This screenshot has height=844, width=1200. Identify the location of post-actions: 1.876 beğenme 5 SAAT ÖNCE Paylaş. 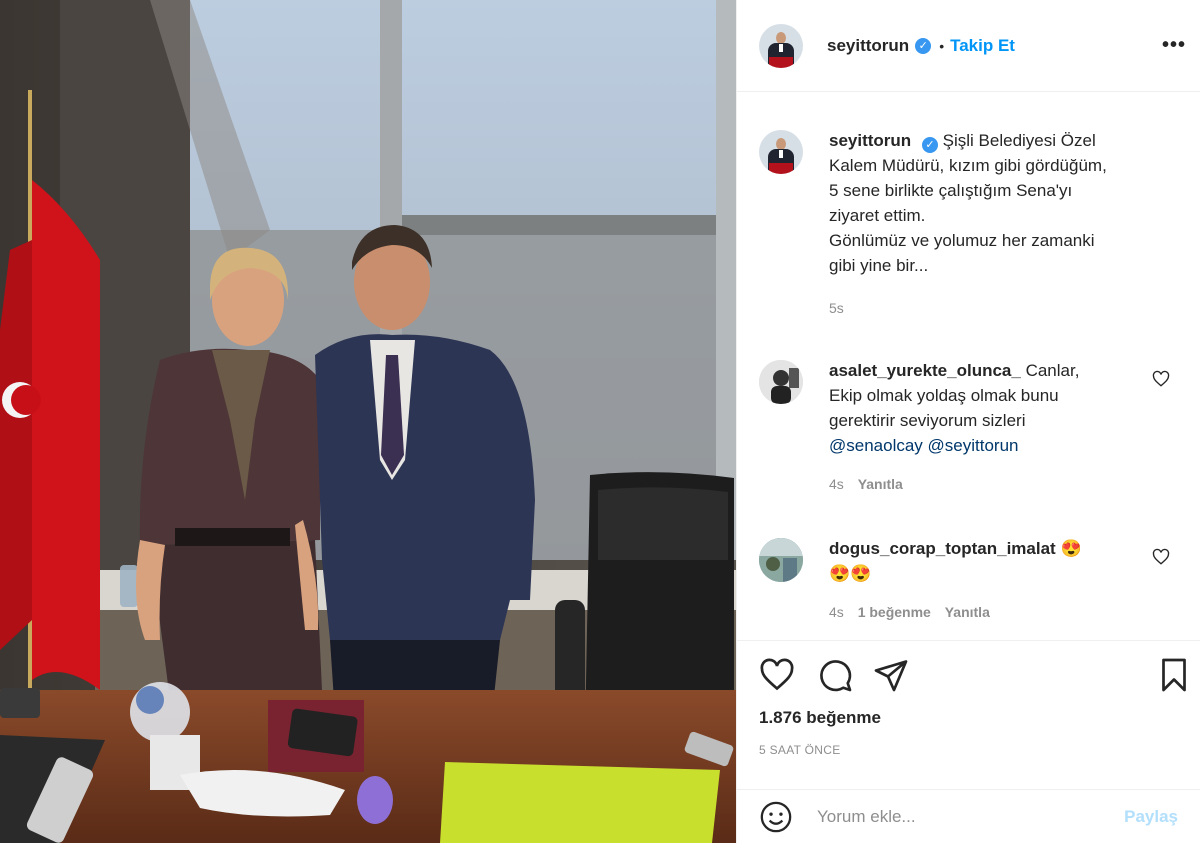
(968, 741).